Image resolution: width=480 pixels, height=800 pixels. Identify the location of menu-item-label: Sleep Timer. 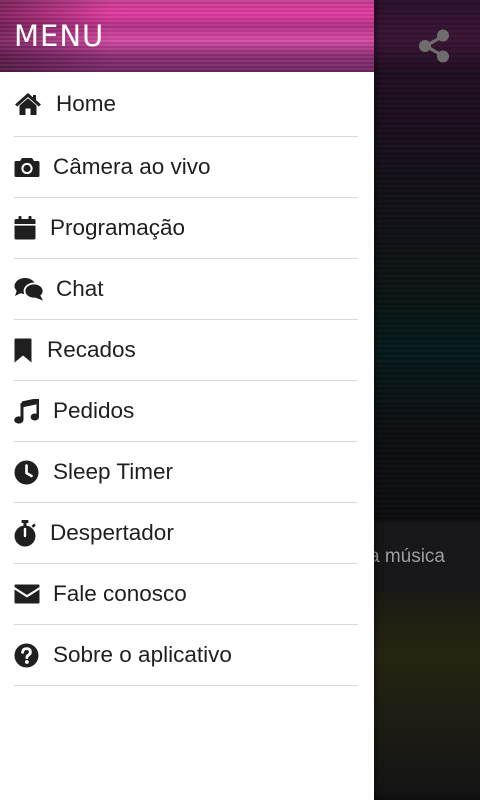
(113, 471).